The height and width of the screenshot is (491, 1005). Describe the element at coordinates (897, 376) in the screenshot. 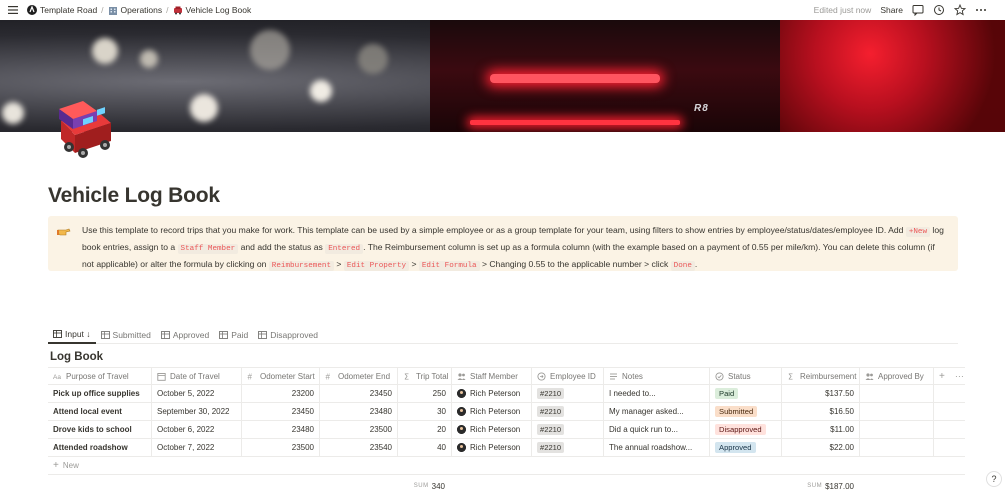

I see `column-header-approved-by: Approved By` at that location.